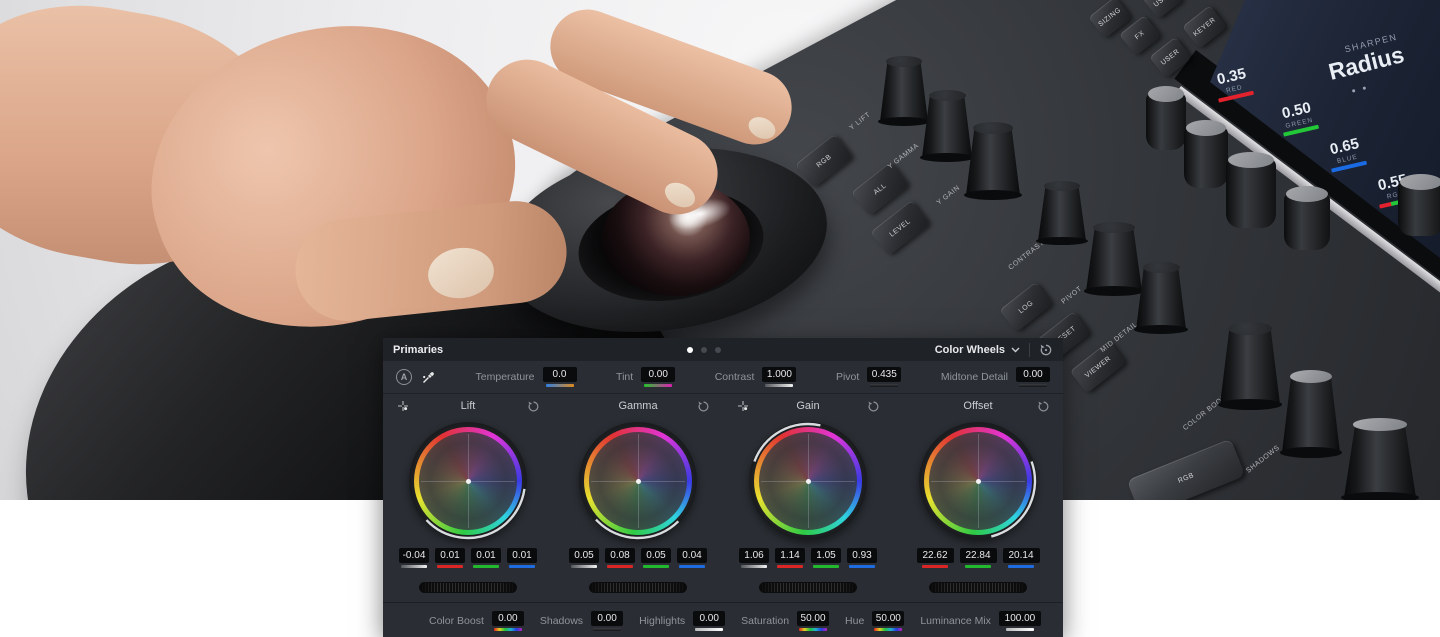 The image size is (1440, 637). What do you see at coordinates (418, 349) in the screenshot?
I see `panel-title: Primaries` at bounding box center [418, 349].